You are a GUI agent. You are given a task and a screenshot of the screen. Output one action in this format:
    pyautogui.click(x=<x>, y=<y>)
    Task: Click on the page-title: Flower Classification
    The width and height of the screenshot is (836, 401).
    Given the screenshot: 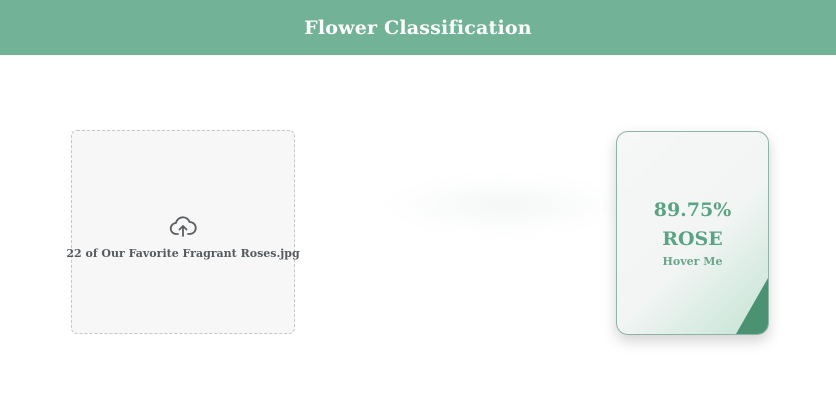 What is the action you would take?
    pyautogui.click(x=418, y=27)
    